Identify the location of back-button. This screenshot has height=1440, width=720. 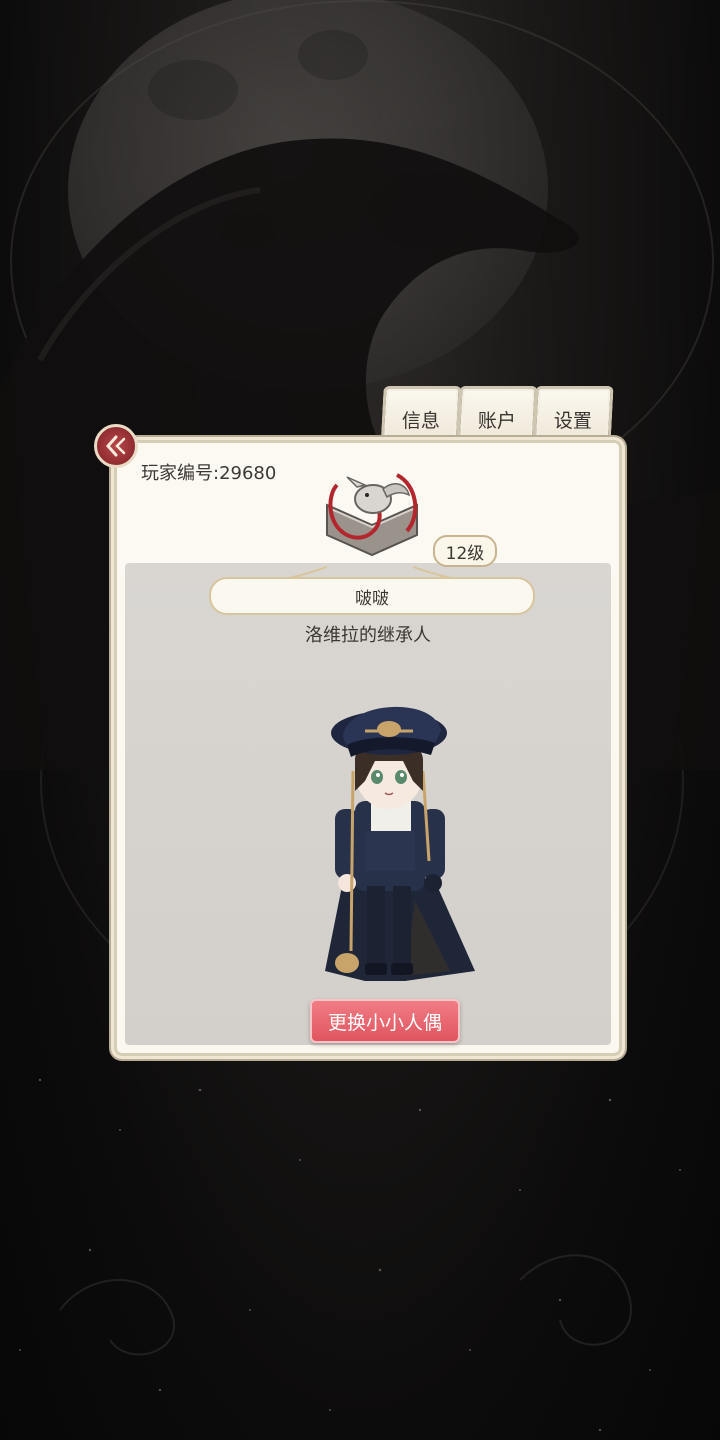
(116, 446).